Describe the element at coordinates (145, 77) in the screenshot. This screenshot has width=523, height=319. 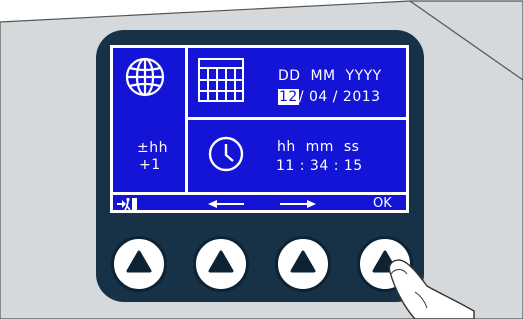
I see `globe-icon` at that location.